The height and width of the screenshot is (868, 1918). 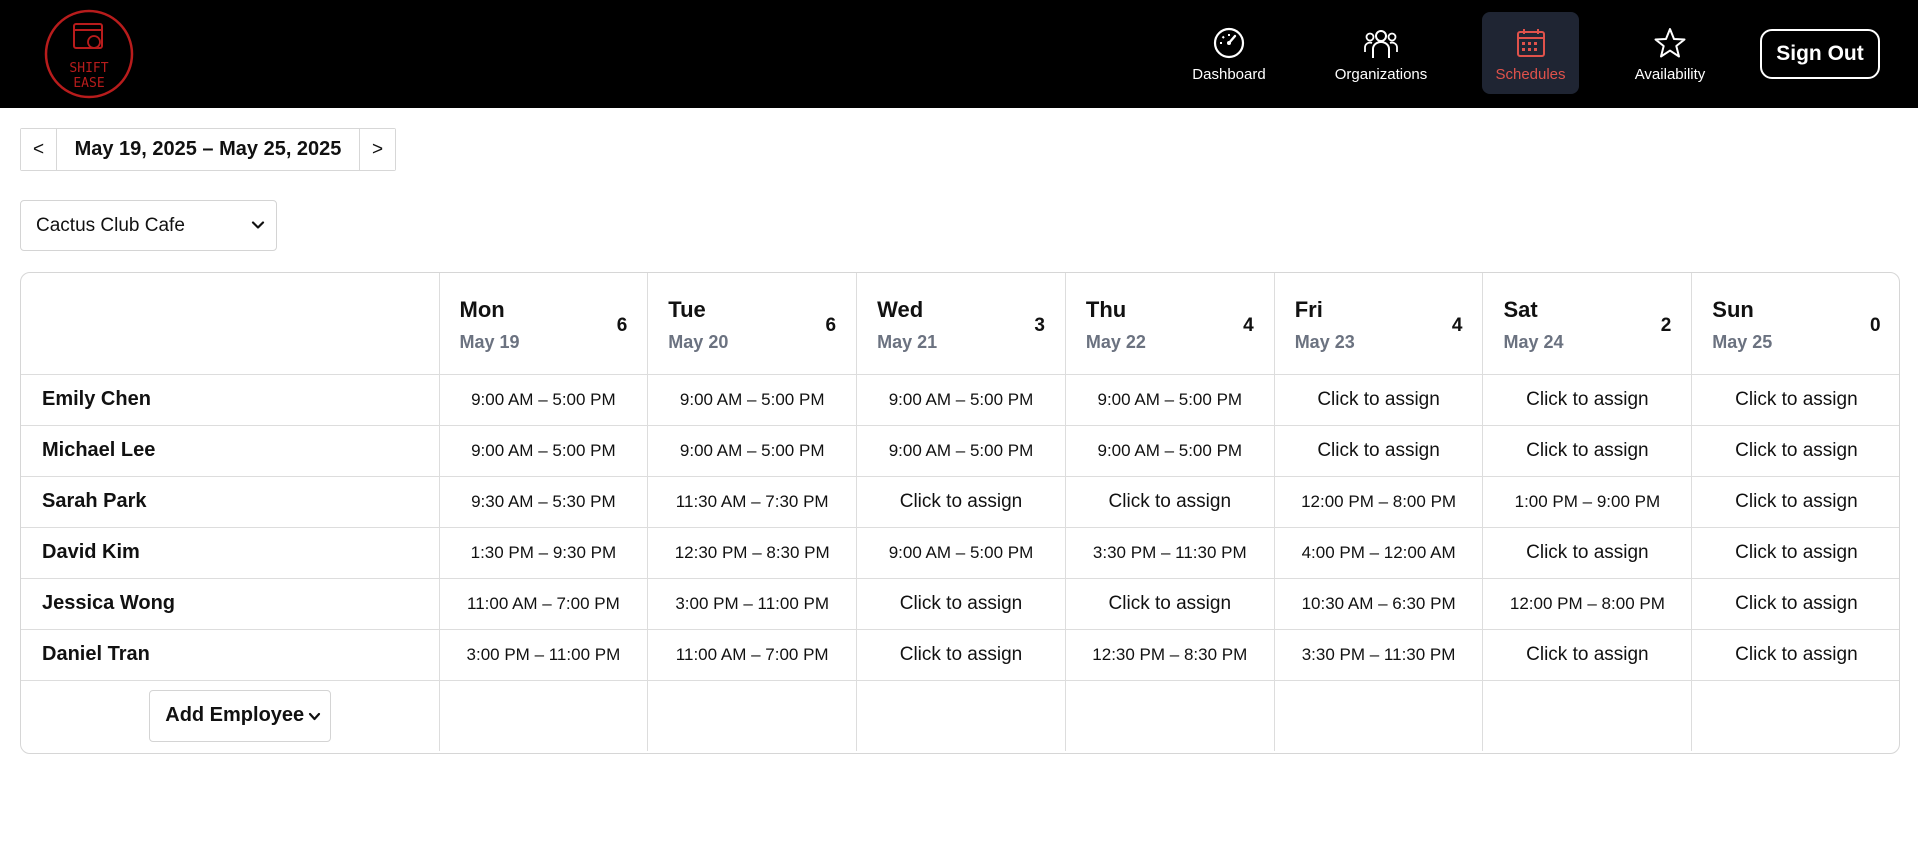 What do you see at coordinates (482, 309) in the screenshot?
I see `day-name: Mon` at bounding box center [482, 309].